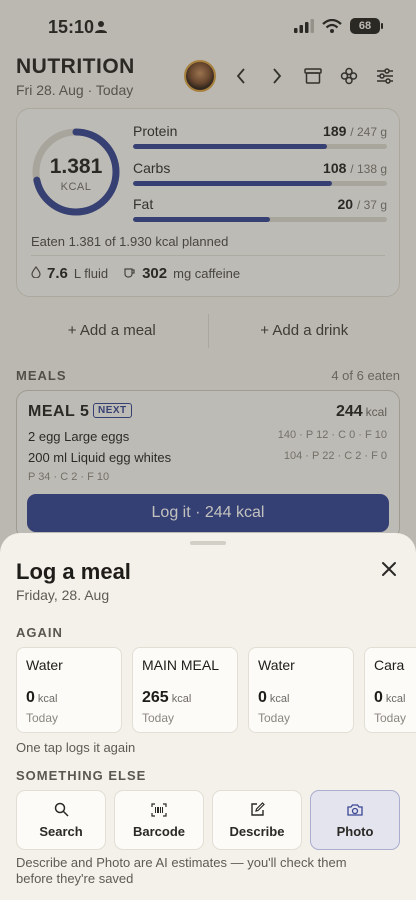  I want to click on close-icon, so click(389, 569).